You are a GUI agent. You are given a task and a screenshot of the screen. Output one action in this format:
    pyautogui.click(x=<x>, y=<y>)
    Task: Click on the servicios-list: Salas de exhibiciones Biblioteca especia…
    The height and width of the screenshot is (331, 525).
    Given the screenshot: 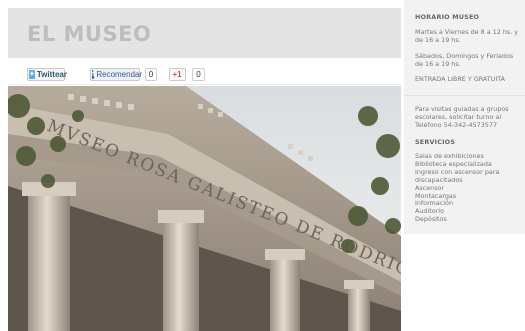 What is the action you would take?
    pyautogui.click(x=467, y=188)
    